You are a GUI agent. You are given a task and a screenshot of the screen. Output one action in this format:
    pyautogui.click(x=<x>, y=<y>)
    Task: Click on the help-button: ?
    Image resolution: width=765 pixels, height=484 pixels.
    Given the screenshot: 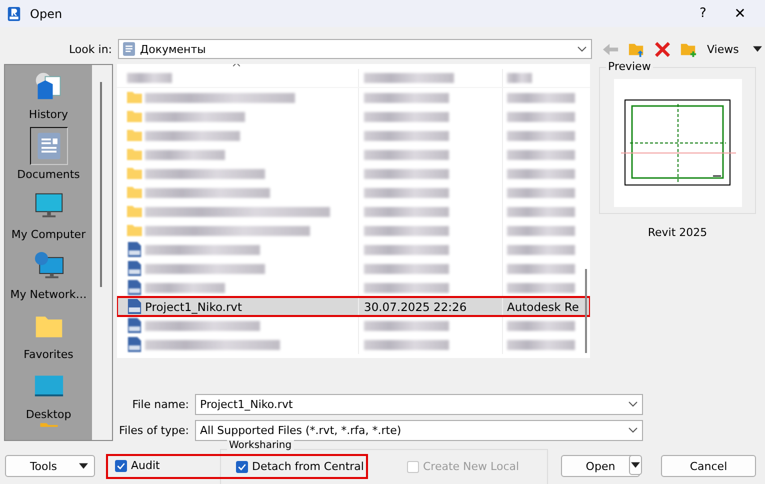 What is the action you would take?
    pyautogui.click(x=703, y=13)
    